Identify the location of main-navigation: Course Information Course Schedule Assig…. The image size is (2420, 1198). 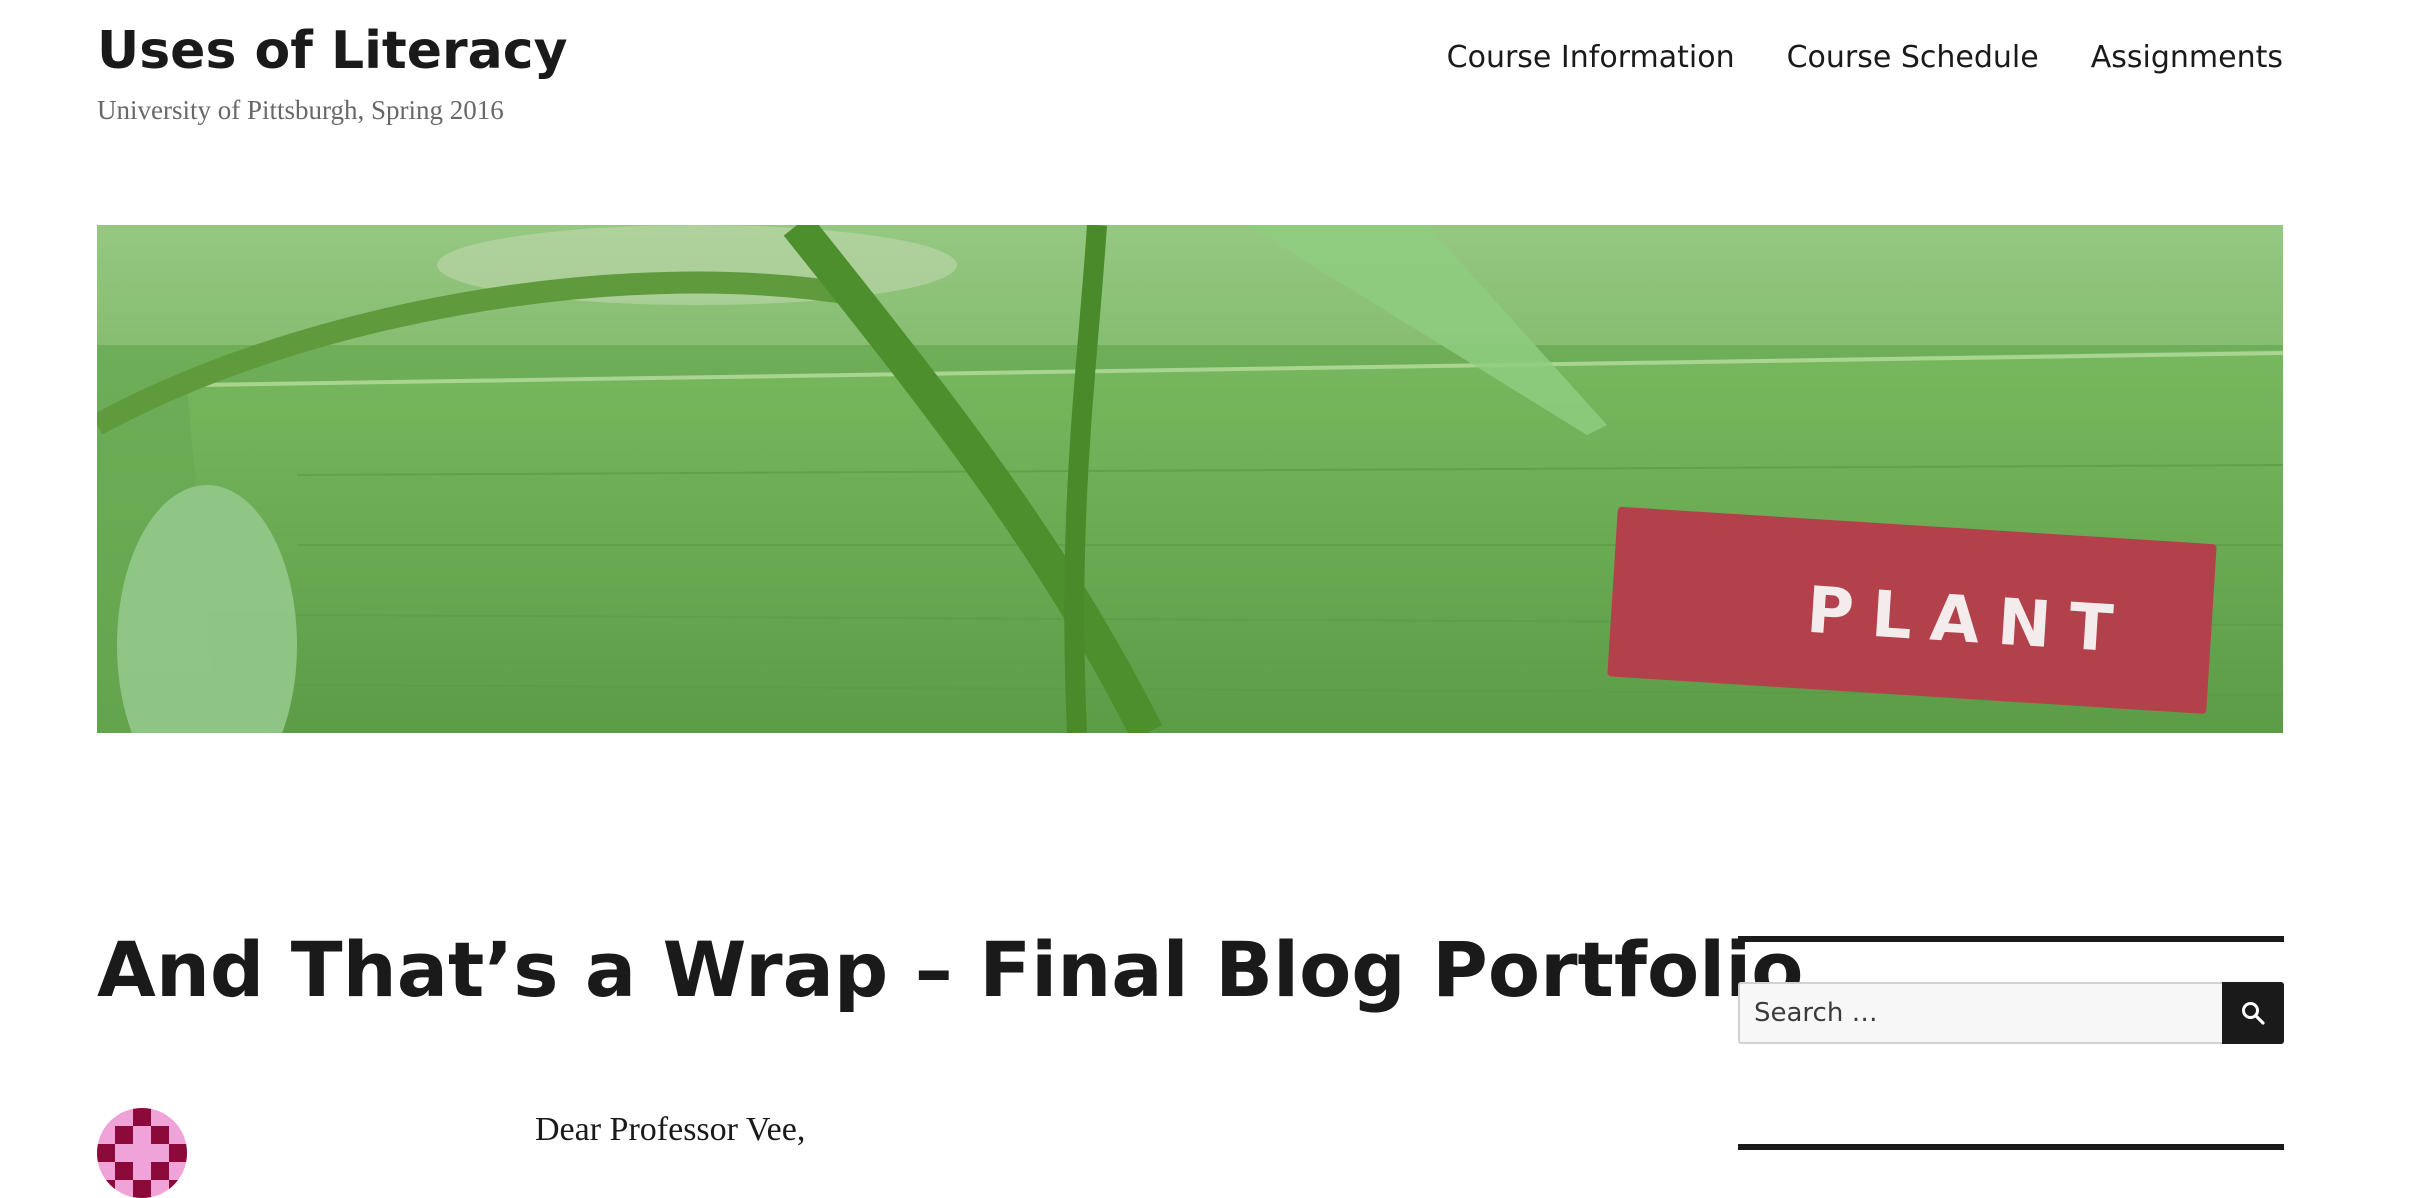
(1865, 58).